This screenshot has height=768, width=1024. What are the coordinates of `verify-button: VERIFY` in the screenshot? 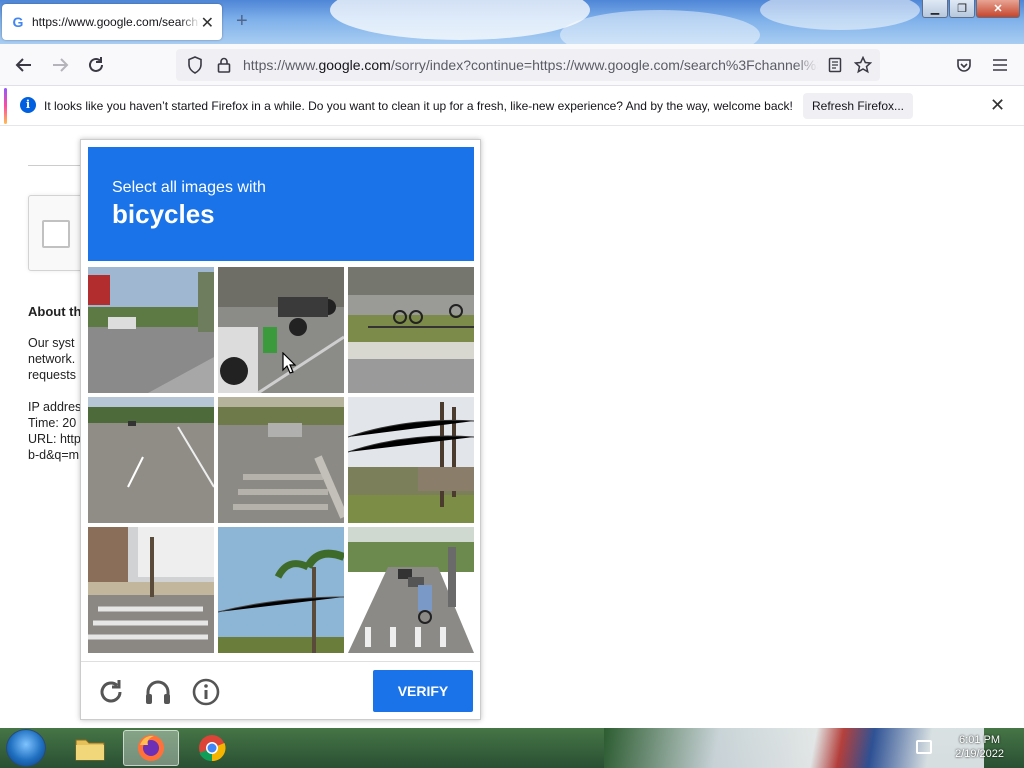 It's located at (423, 691).